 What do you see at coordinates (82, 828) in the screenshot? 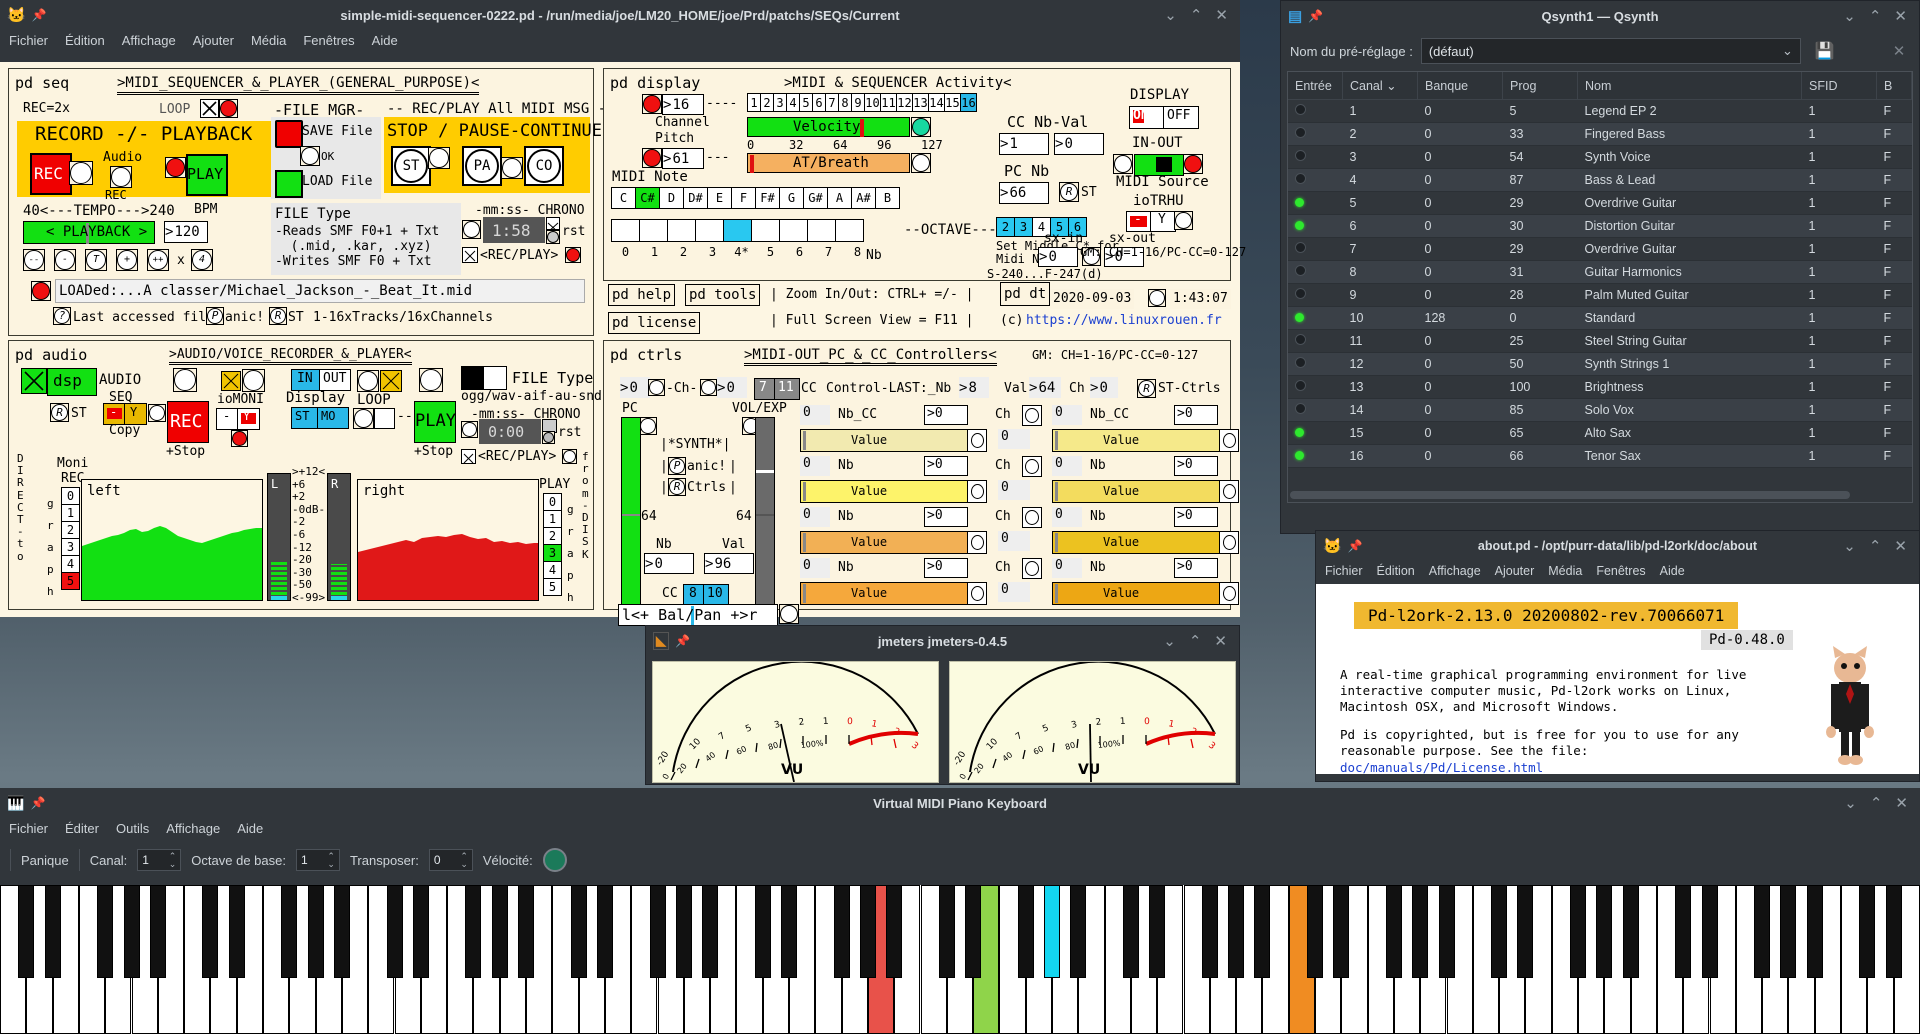
I see `menu-editer: Éditer` at bounding box center [82, 828].